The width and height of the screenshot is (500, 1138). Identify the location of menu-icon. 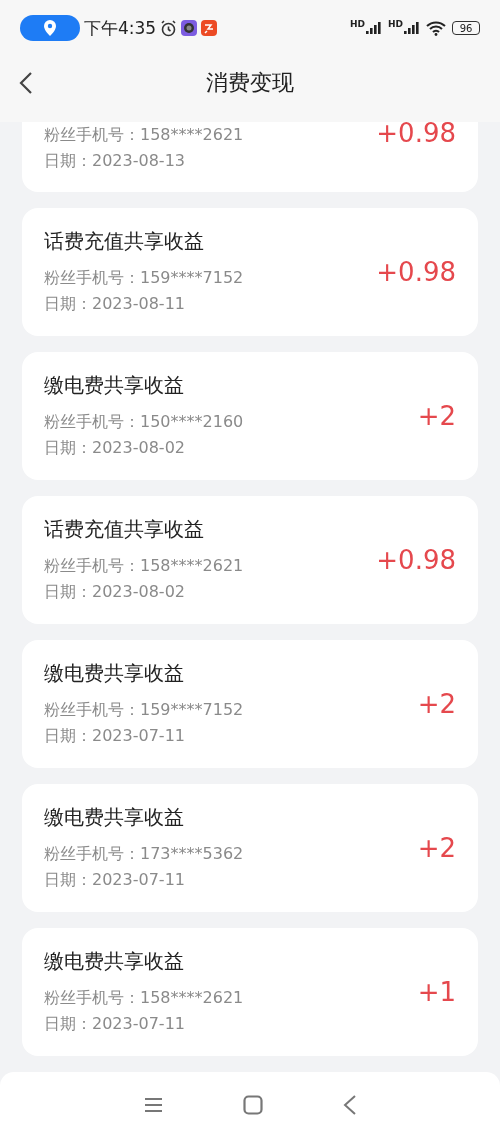
(153, 1105).